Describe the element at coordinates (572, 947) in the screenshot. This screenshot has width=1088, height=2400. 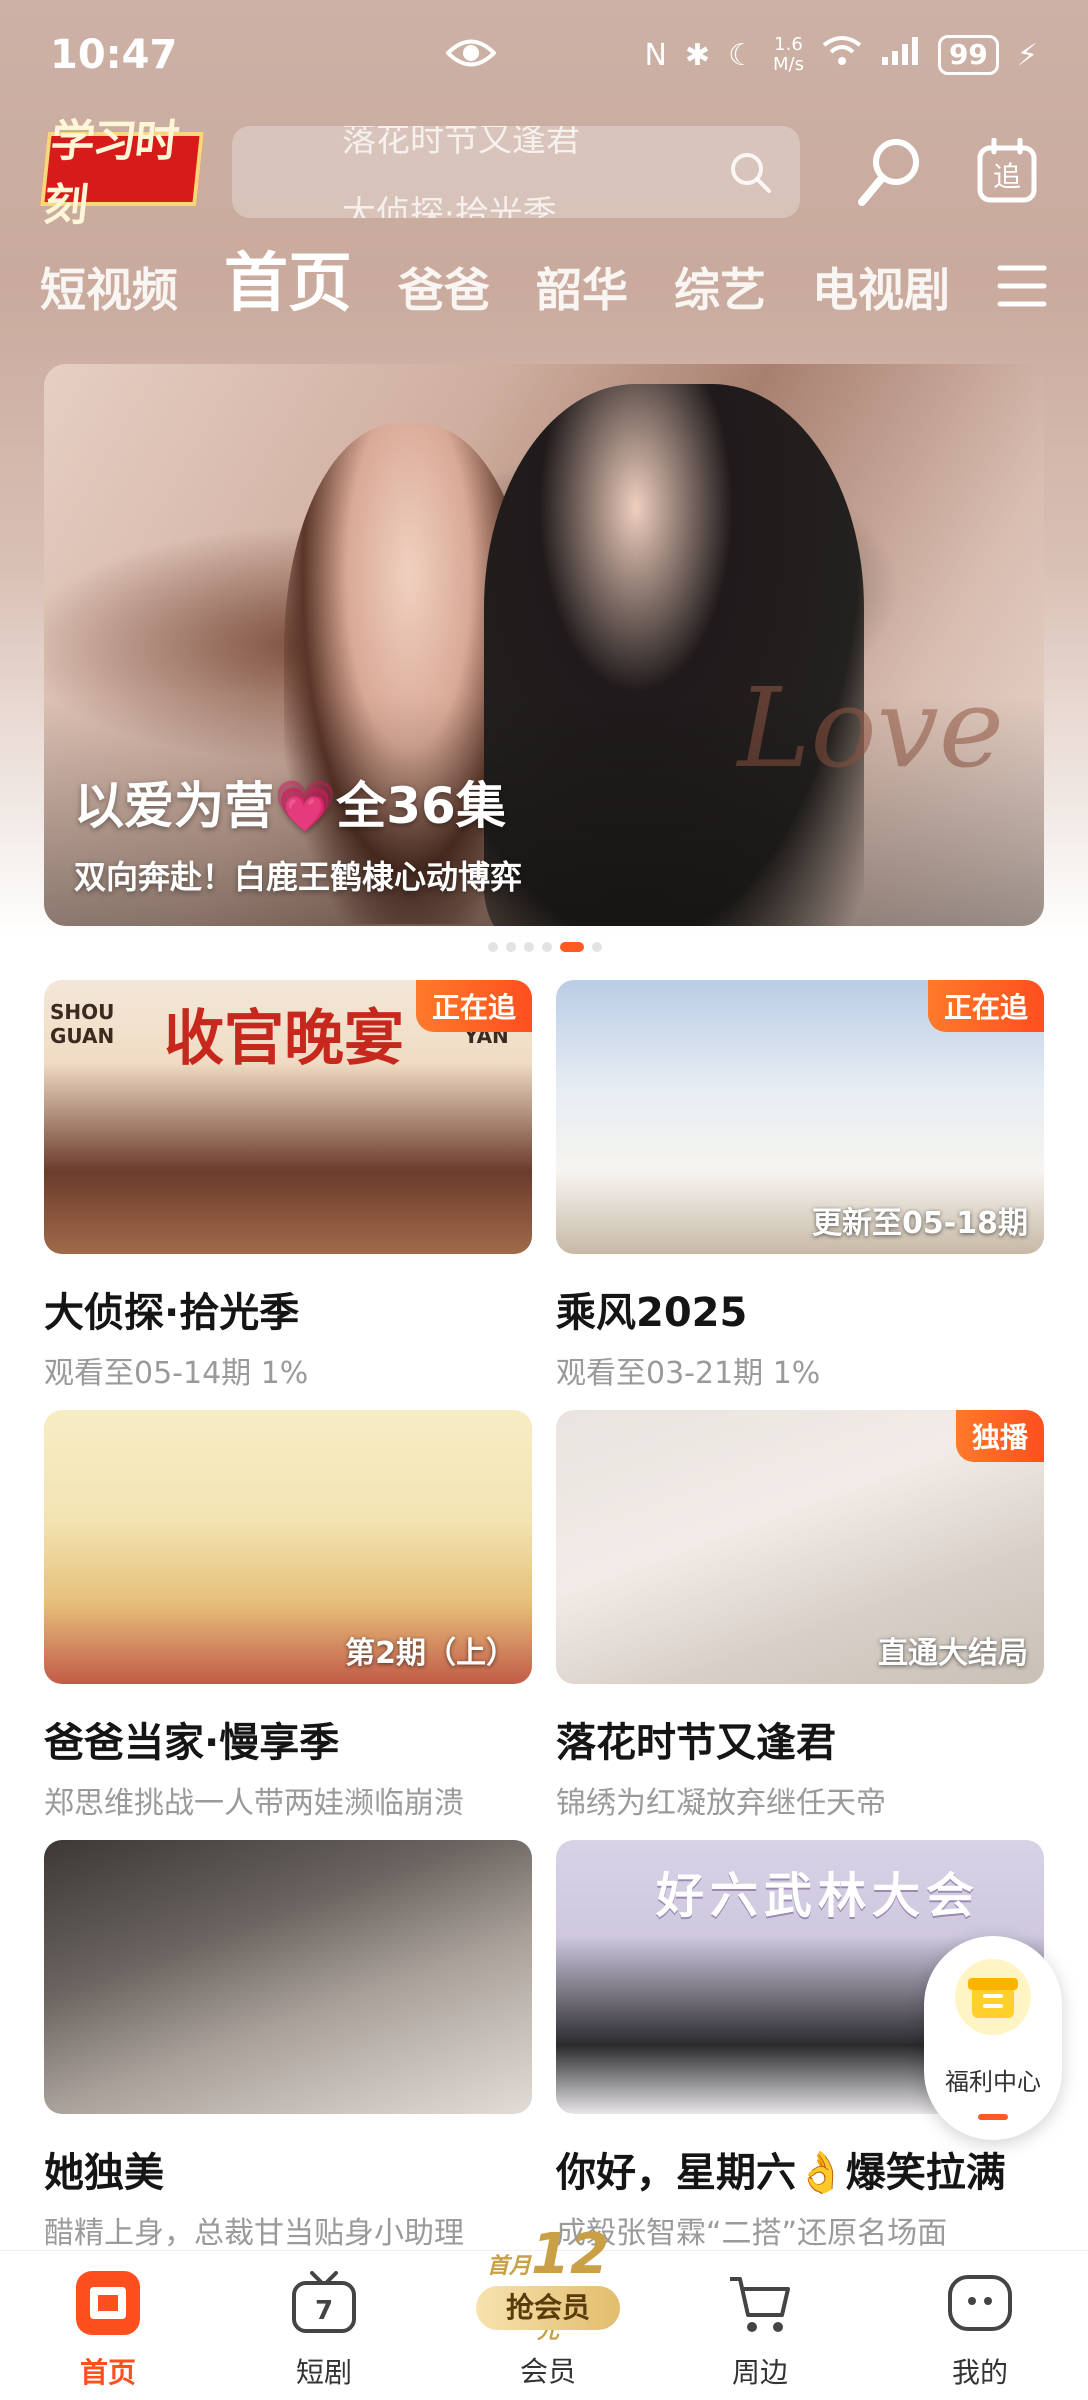
I see `carousel-dot-active` at that location.